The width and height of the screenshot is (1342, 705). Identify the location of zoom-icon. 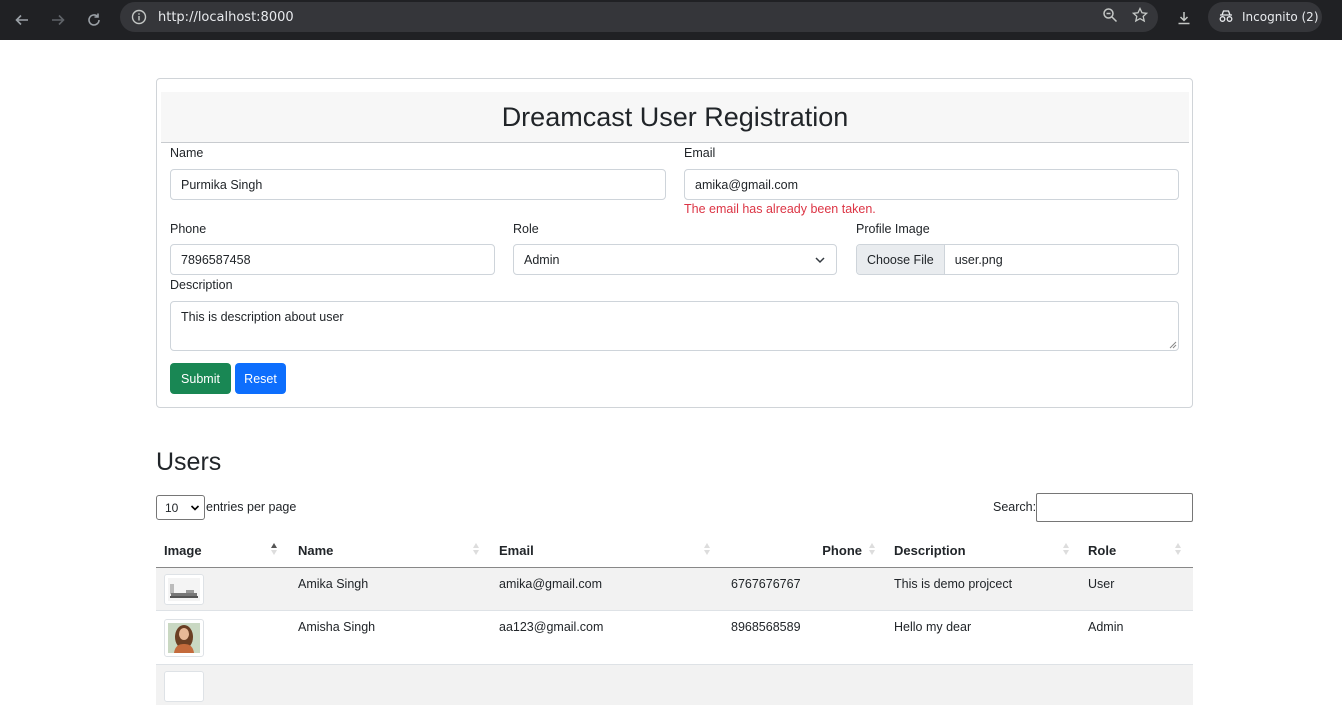
(1110, 17).